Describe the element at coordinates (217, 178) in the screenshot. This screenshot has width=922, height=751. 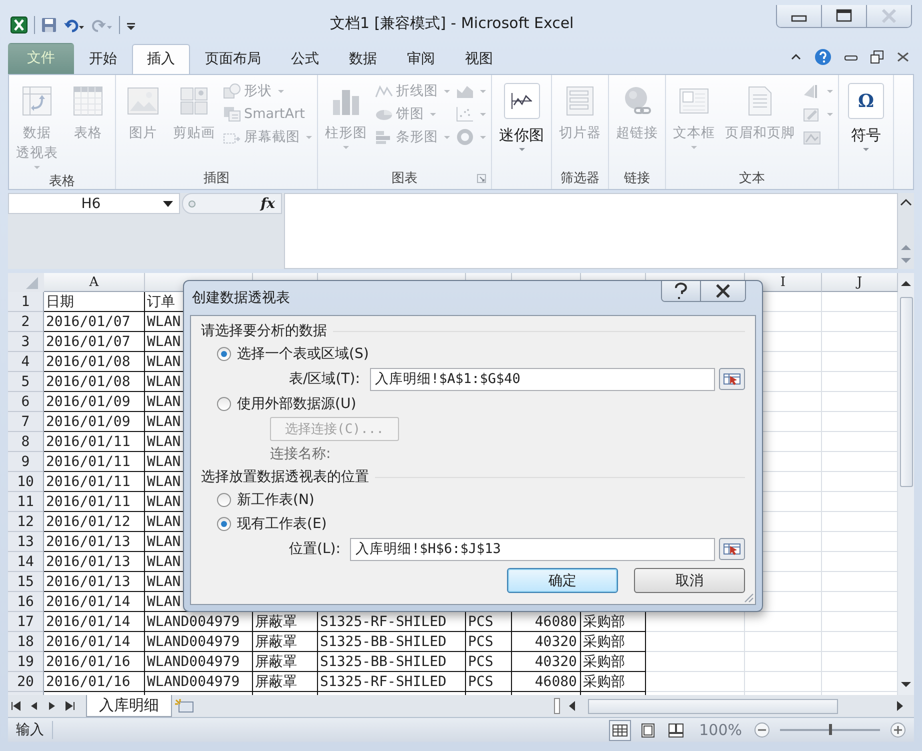
I see `group-label: 插图` at that location.